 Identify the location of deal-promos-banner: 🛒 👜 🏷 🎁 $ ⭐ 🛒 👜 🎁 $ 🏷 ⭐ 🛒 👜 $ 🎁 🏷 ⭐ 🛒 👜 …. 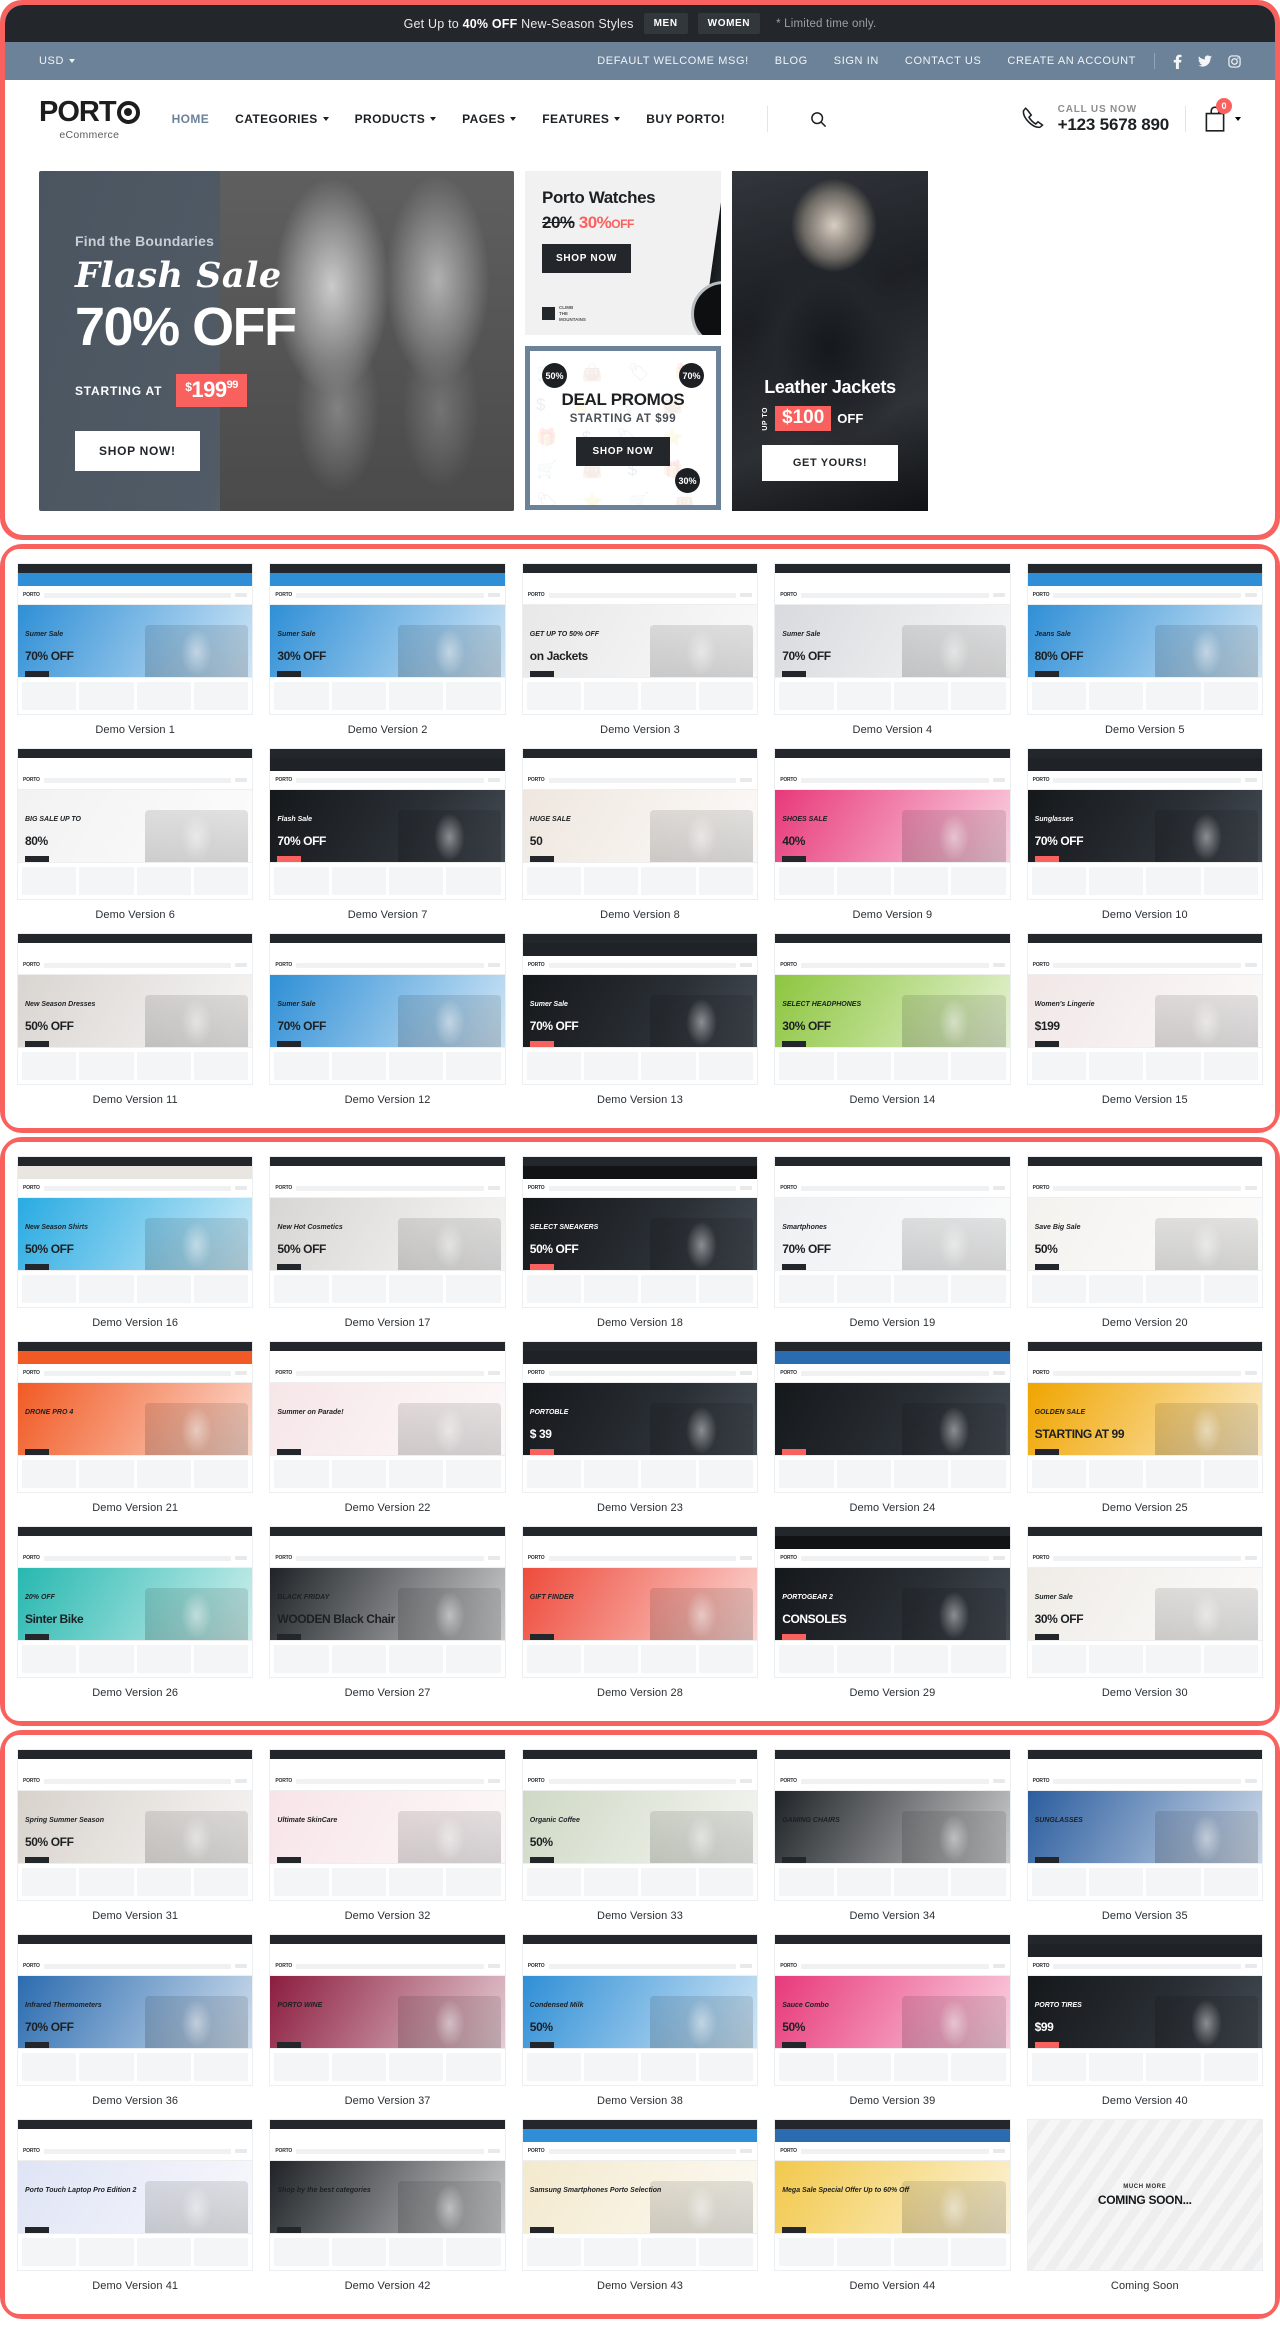
(623, 428).